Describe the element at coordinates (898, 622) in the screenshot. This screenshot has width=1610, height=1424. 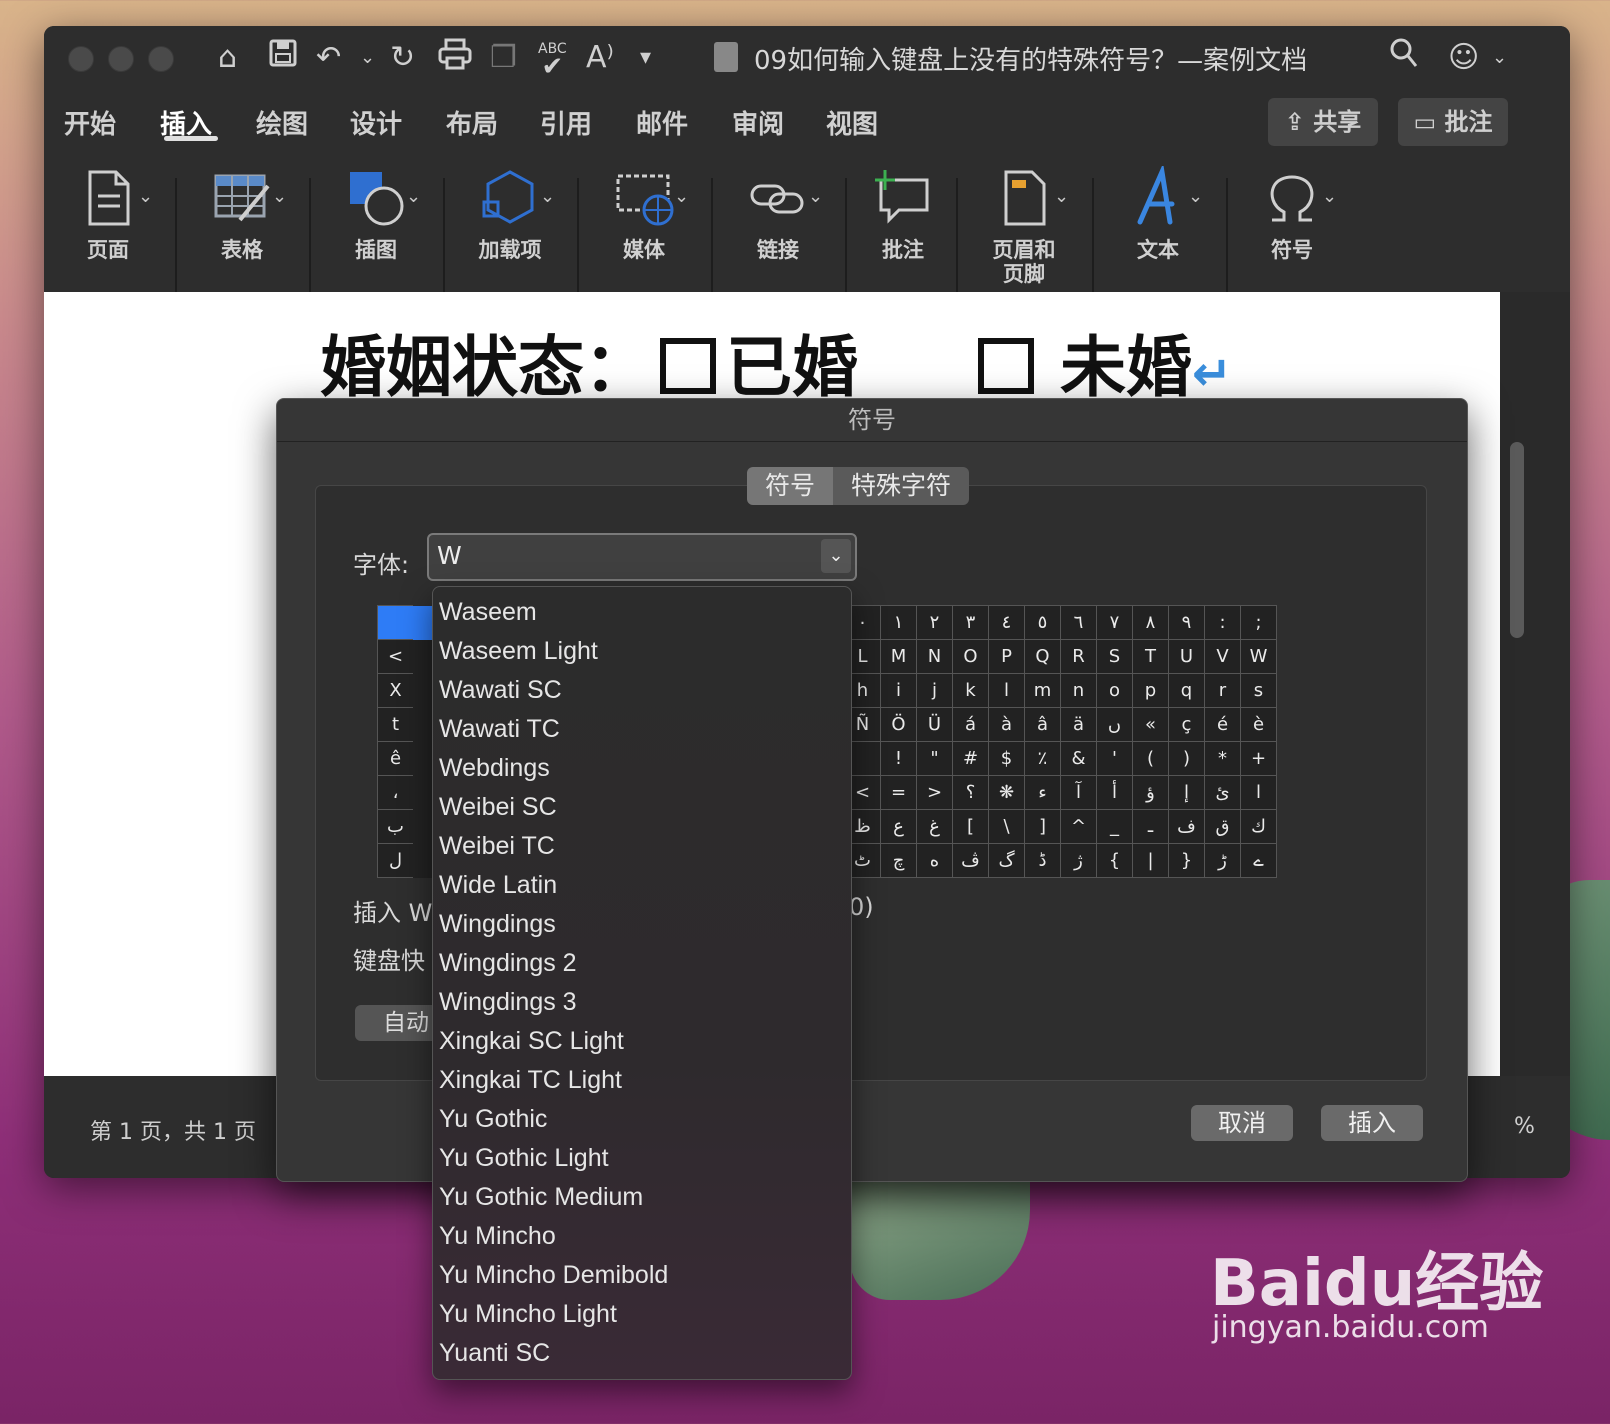
I see `symbol-cell: ١` at that location.